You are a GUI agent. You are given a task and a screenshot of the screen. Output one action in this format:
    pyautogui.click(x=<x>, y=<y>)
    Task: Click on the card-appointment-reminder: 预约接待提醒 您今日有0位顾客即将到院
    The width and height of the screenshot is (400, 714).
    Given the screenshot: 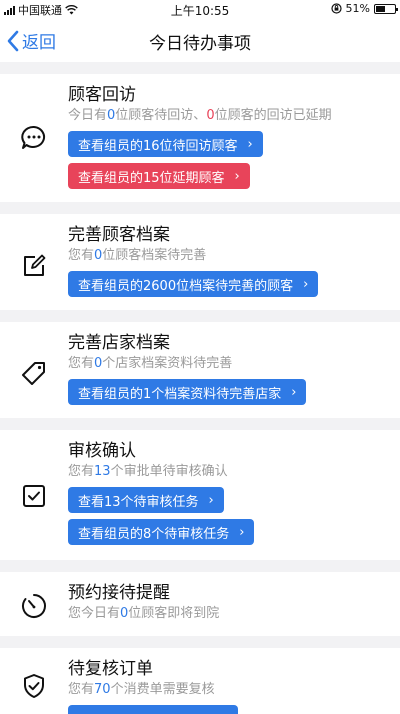 What is the action you would take?
    pyautogui.click(x=200, y=604)
    